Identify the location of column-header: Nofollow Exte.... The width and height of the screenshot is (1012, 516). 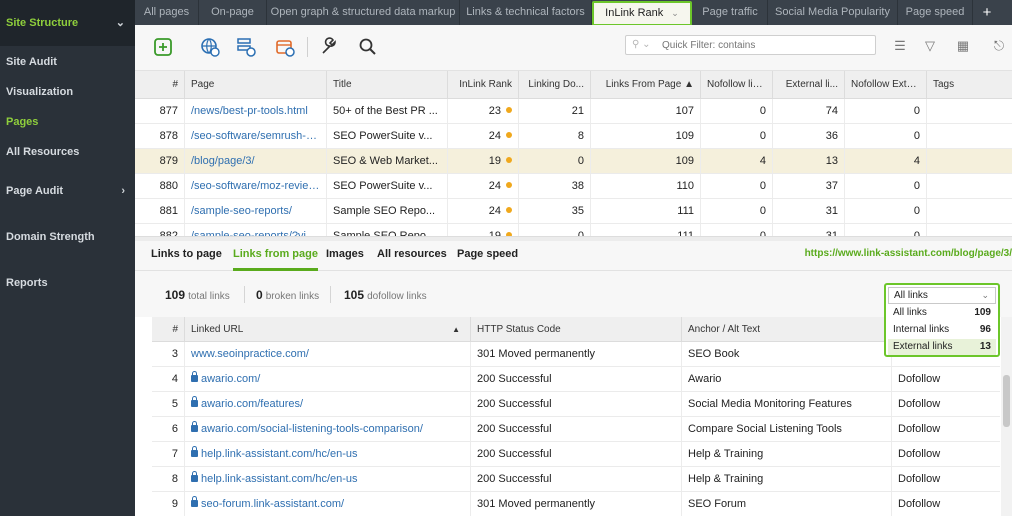
(886, 84).